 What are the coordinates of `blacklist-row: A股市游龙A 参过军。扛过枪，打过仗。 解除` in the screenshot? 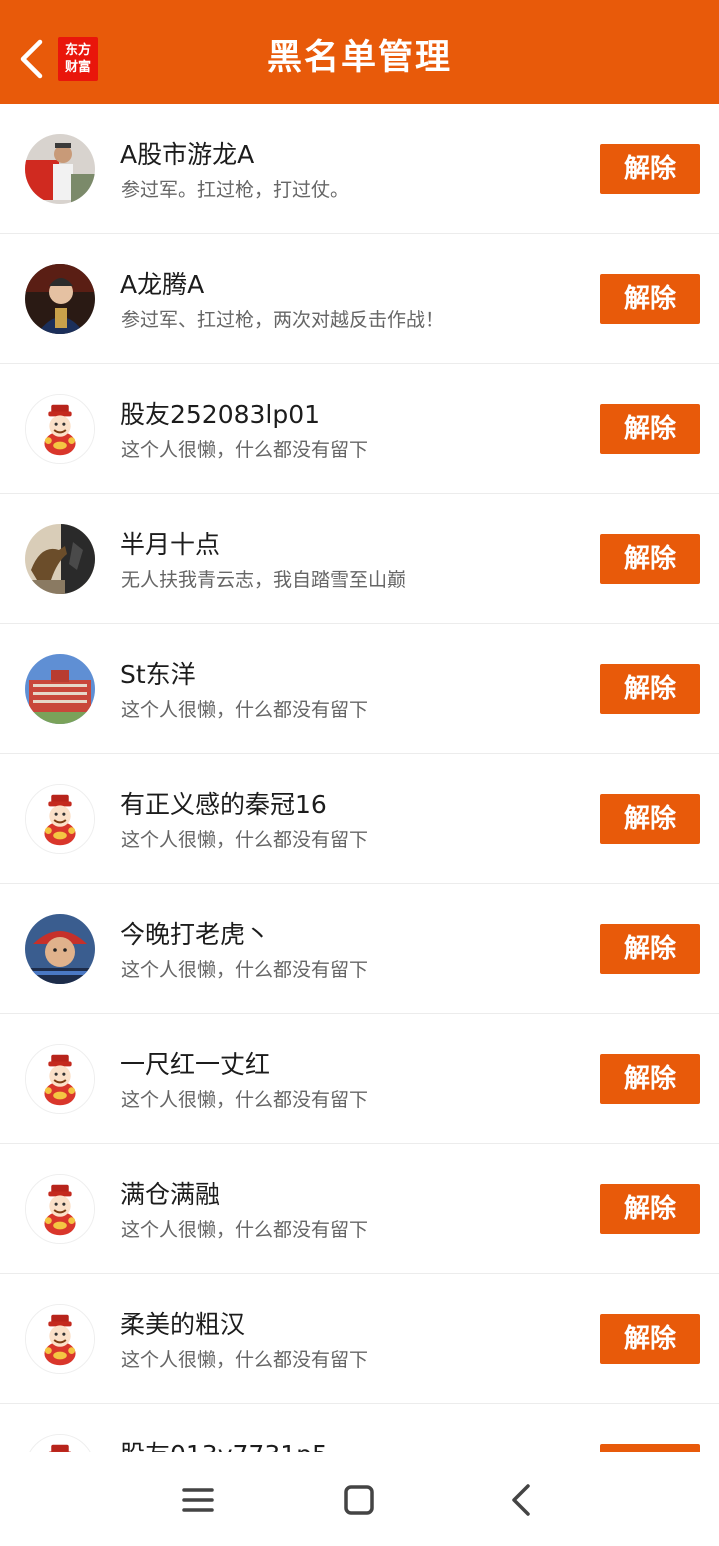 It's located at (359, 169).